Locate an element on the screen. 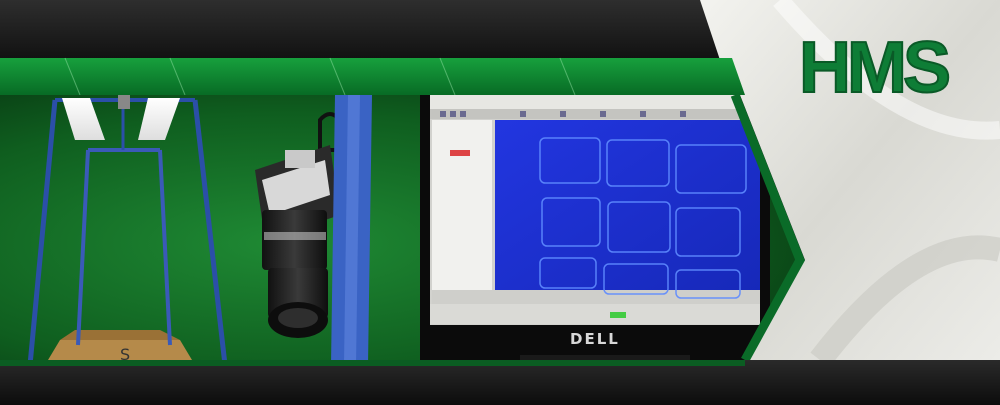  green-stripe is located at coordinates (372, 76).